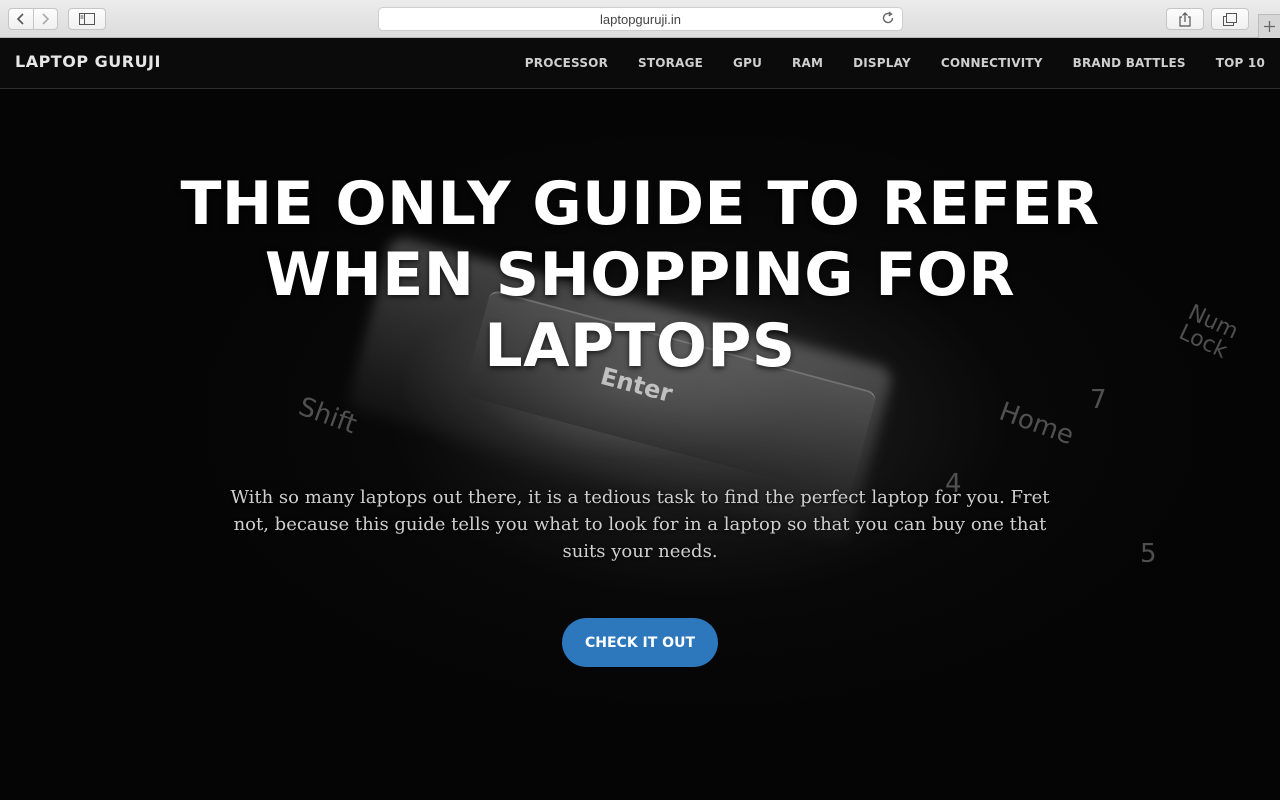  I want to click on bg-key-7: 7, so click(1098, 400).